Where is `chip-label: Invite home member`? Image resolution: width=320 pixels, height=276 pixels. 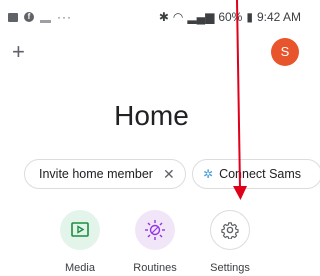 chip-label: Invite home member is located at coordinates (96, 174).